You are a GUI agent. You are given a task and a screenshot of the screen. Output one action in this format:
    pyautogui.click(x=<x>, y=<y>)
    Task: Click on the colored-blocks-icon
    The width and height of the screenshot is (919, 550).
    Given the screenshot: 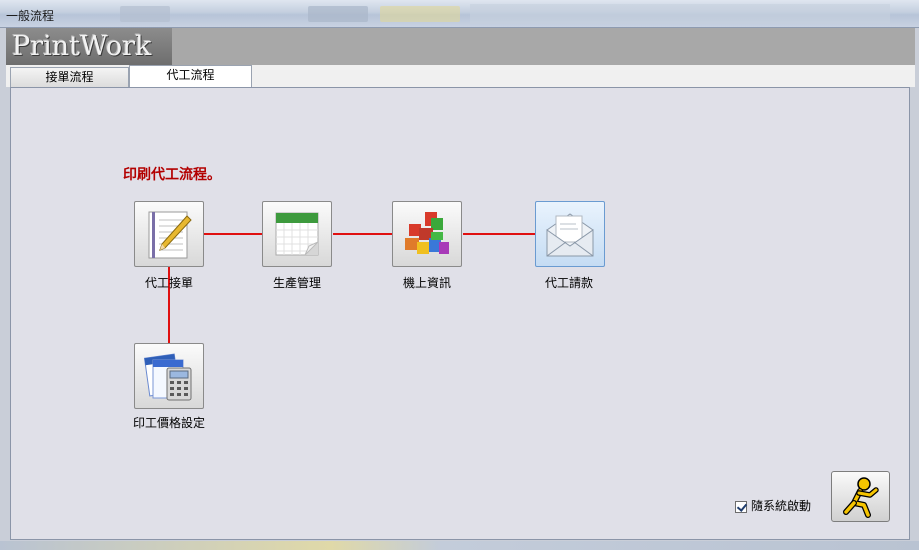 What is the action you would take?
    pyautogui.click(x=427, y=233)
    